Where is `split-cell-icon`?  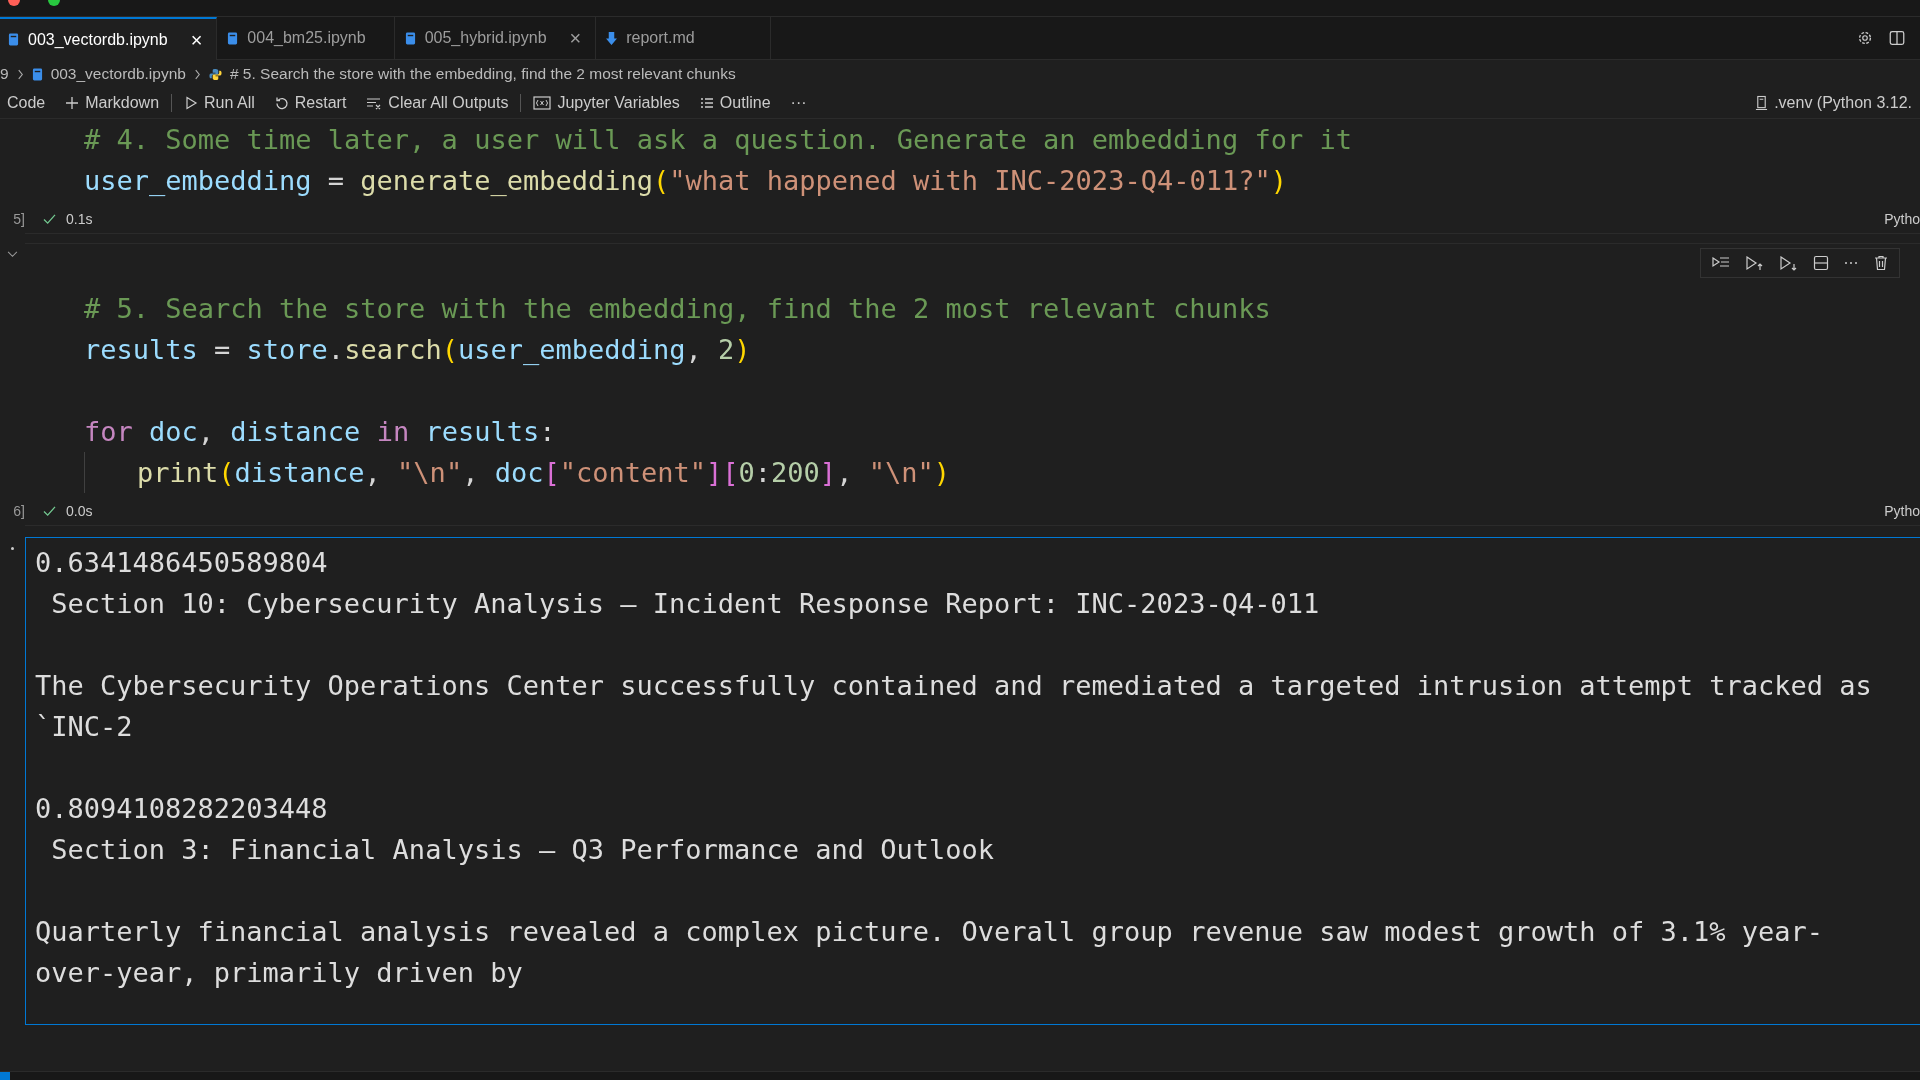
split-cell-icon is located at coordinates (1821, 263).